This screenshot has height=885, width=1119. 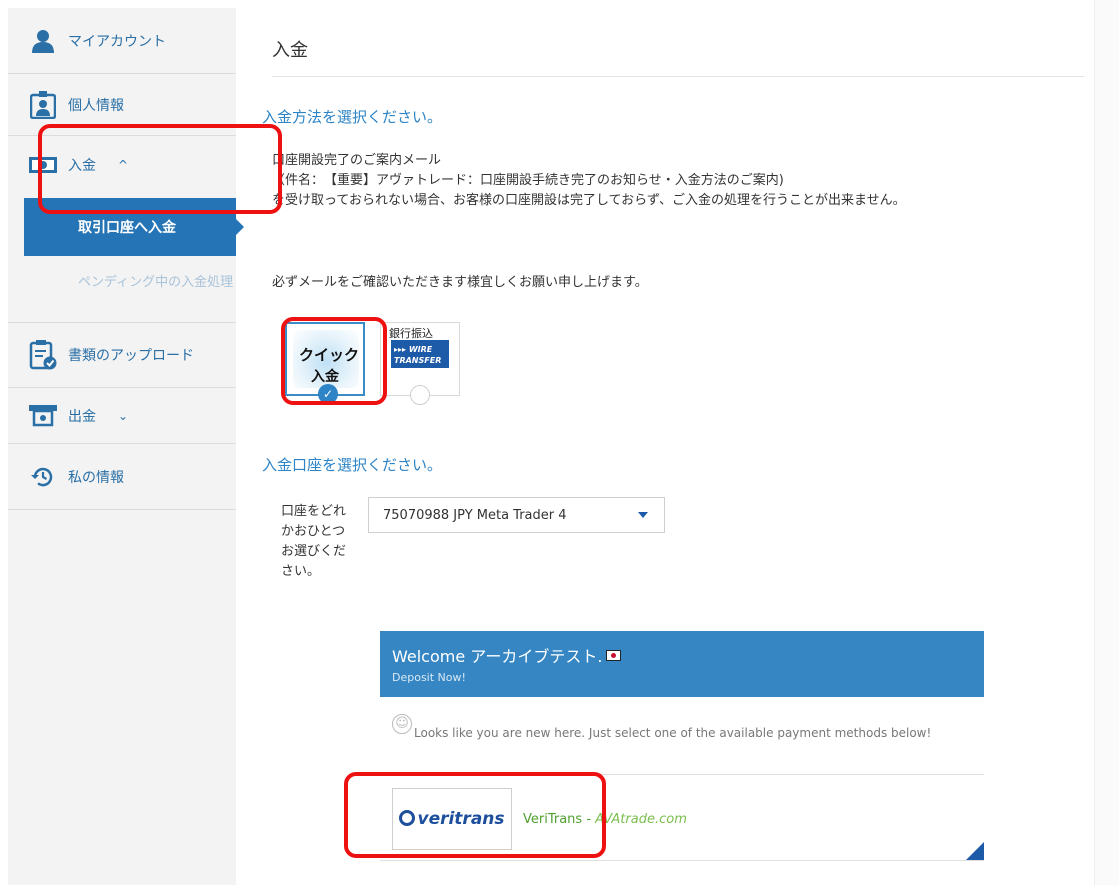 I want to click on sidebar-subitem-deposit-to-account: 取引口座へ入金, so click(x=134, y=227).